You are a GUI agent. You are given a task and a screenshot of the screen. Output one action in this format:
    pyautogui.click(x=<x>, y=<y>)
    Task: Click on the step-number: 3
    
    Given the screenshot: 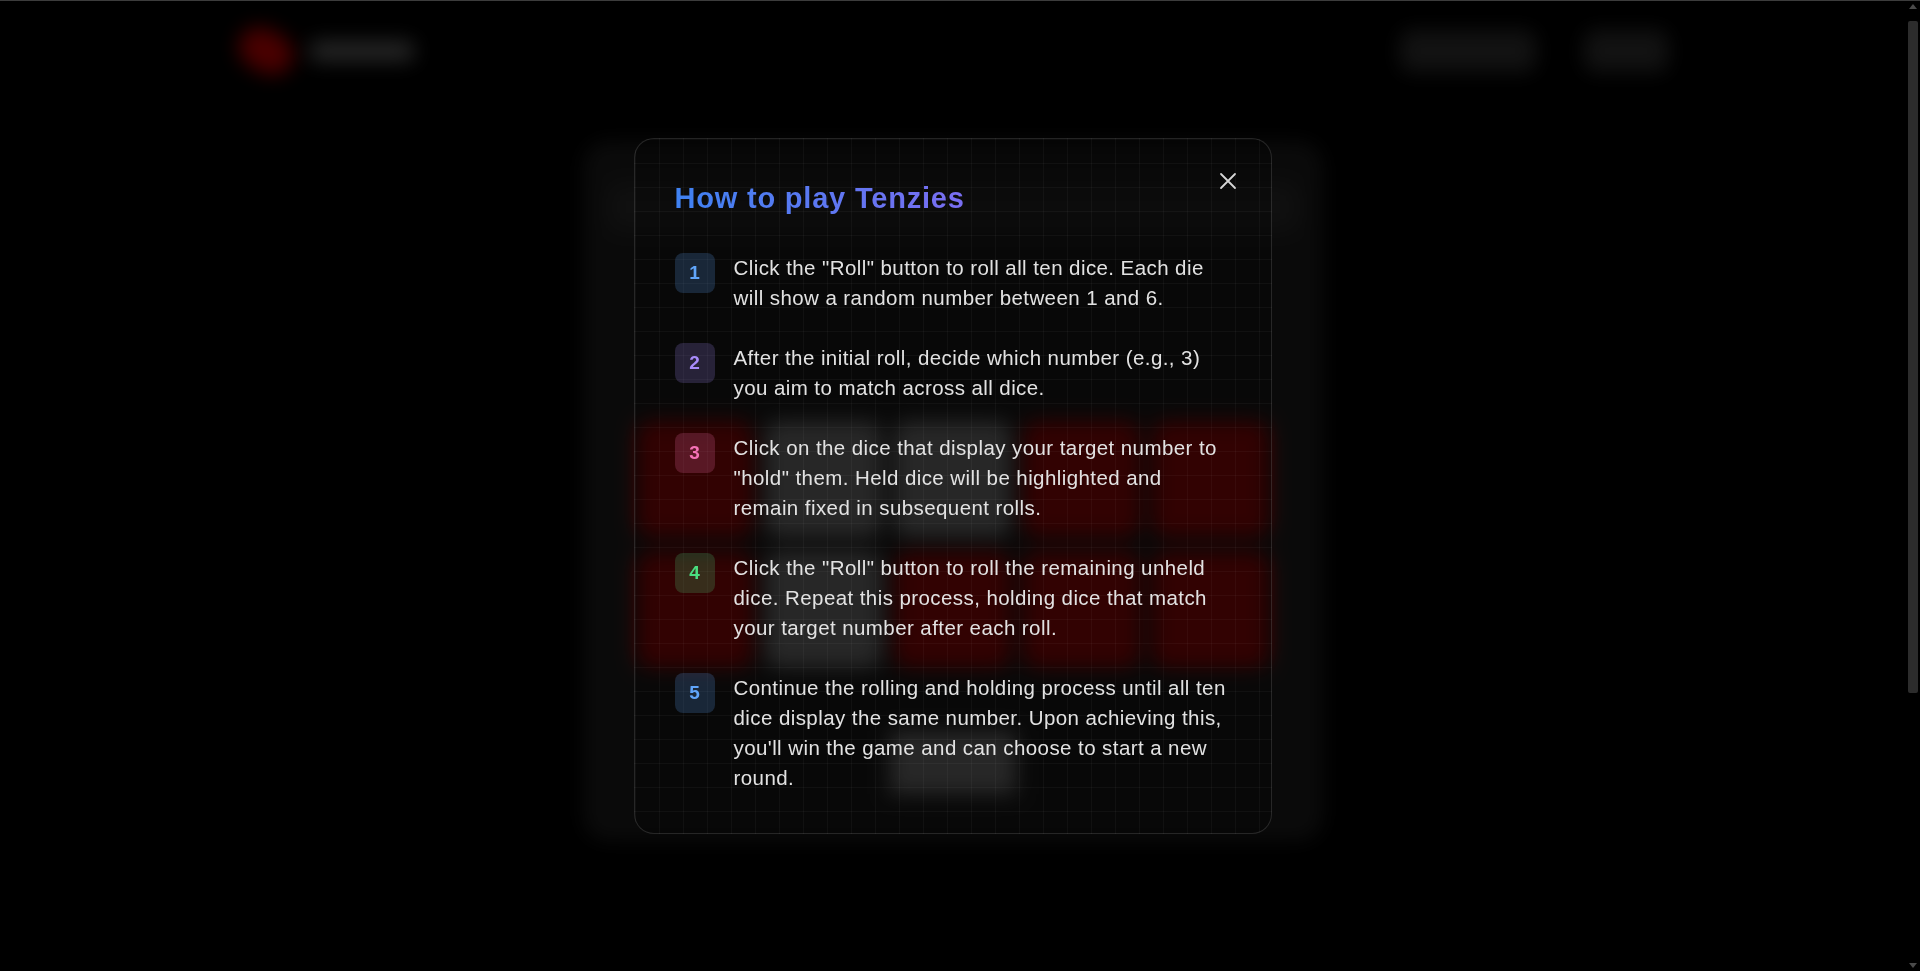 What is the action you would take?
    pyautogui.click(x=694, y=453)
    